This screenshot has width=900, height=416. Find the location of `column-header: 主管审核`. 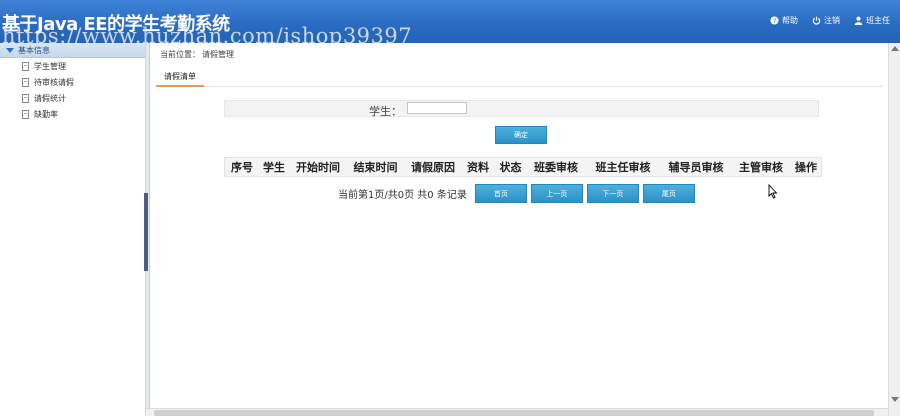

column-header: 主管审核 is located at coordinates (761, 167).